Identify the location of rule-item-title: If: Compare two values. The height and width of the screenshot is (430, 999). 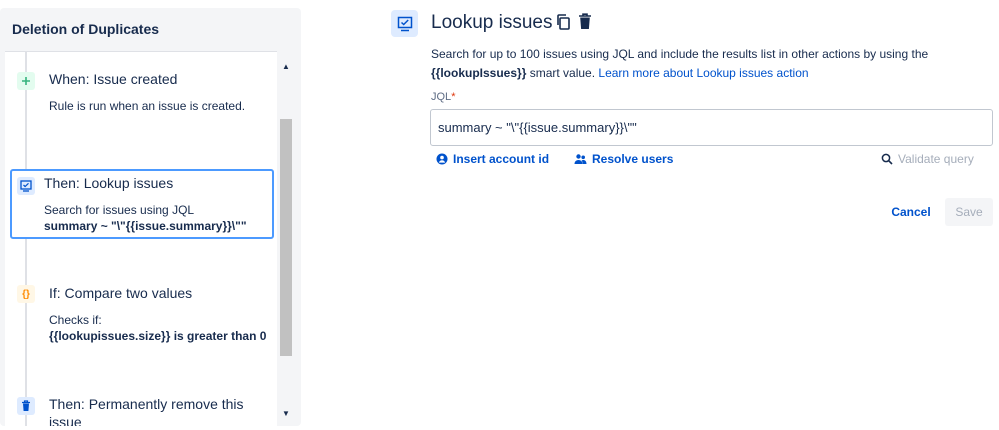
(121, 293).